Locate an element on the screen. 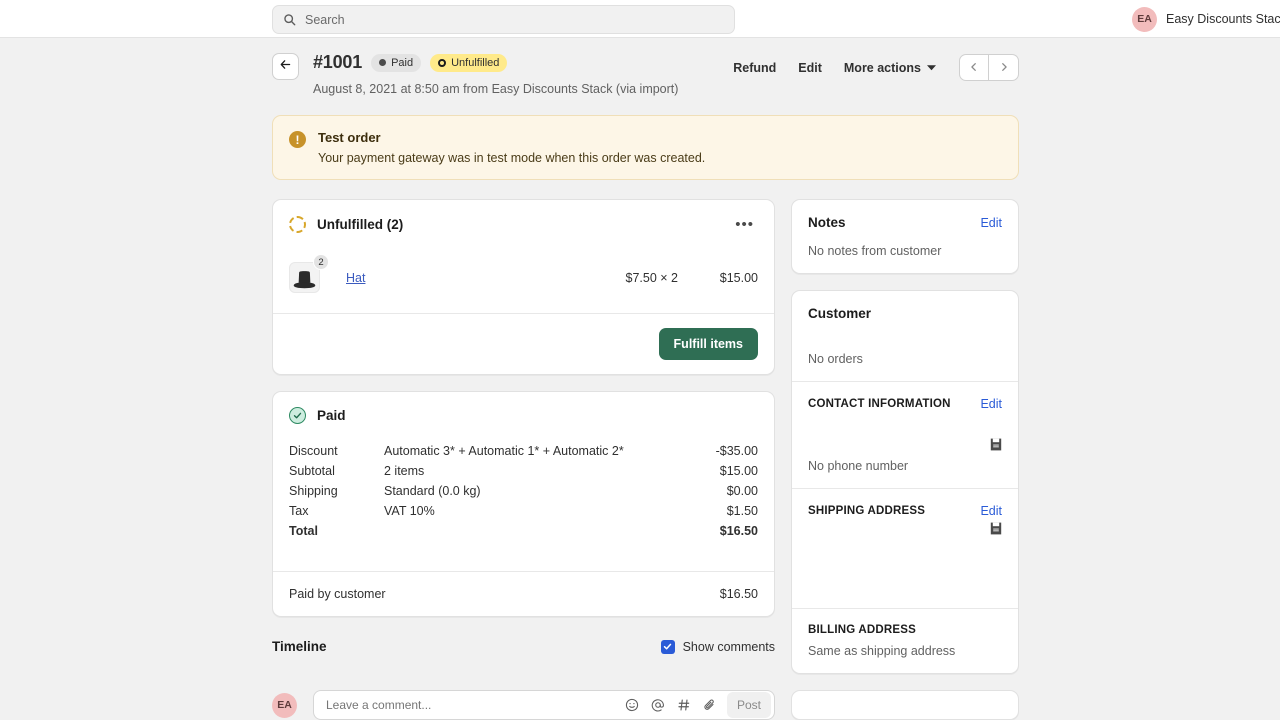 Image resolution: width=1280 pixels, height=720 pixels. chevron-left-icon is located at coordinates (974, 67).